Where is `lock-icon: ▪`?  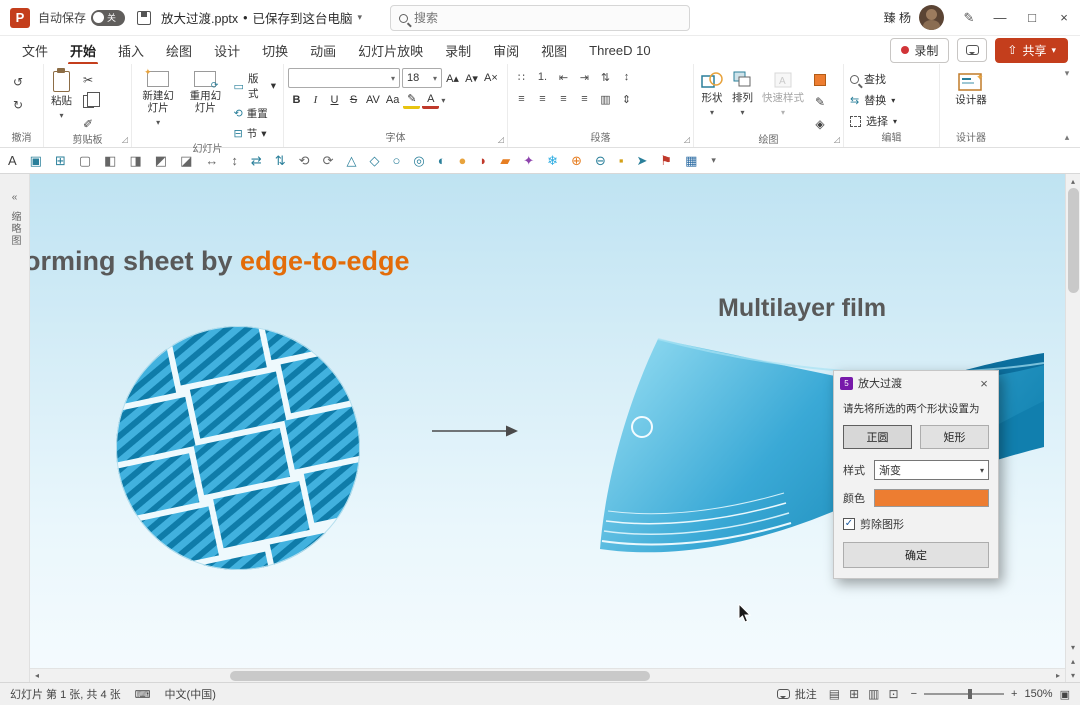
lock-icon: ▪ is located at coordinates (621, 160).